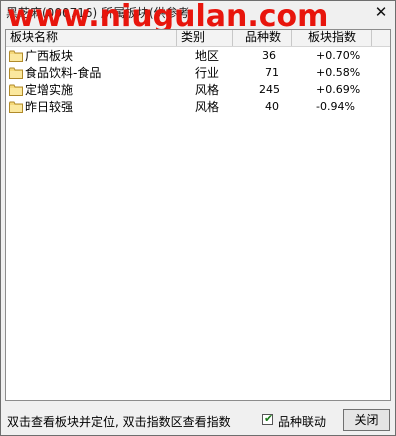  I want to click on table-row: 广西板块 地区 36 +0.70%, so click(198, 56).